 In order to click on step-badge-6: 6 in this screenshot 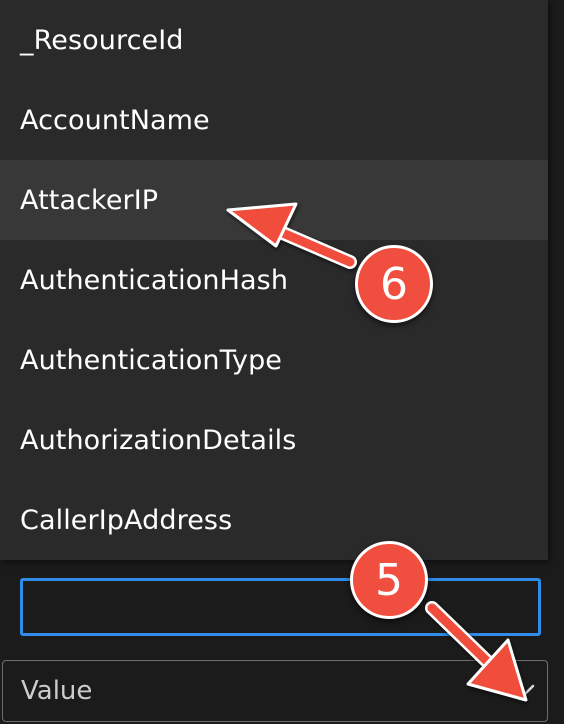, I will do `click(394, 284)`.